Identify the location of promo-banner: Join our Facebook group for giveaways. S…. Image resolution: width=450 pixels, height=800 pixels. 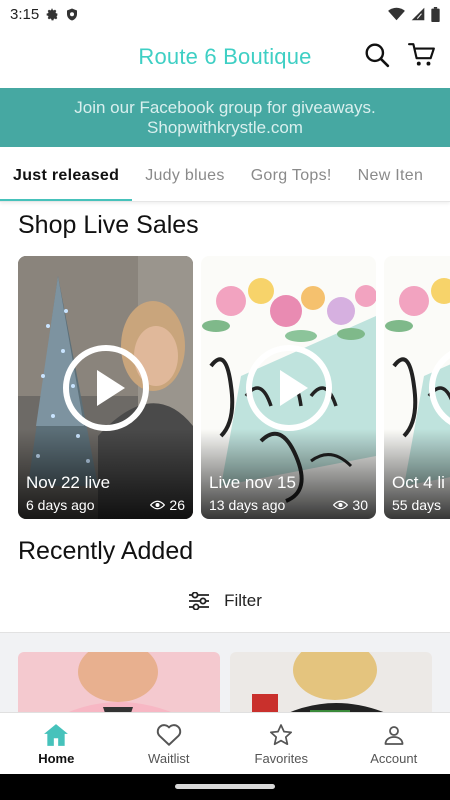
(225, 117).